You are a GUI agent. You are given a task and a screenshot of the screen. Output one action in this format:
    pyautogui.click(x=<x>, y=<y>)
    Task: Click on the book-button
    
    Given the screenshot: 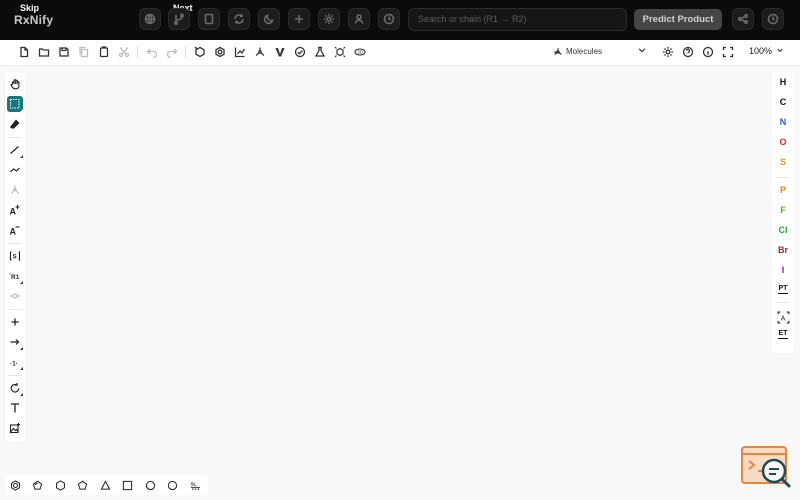 What is the action you would take?
    pyautogui.click(x=209, y=19)
    